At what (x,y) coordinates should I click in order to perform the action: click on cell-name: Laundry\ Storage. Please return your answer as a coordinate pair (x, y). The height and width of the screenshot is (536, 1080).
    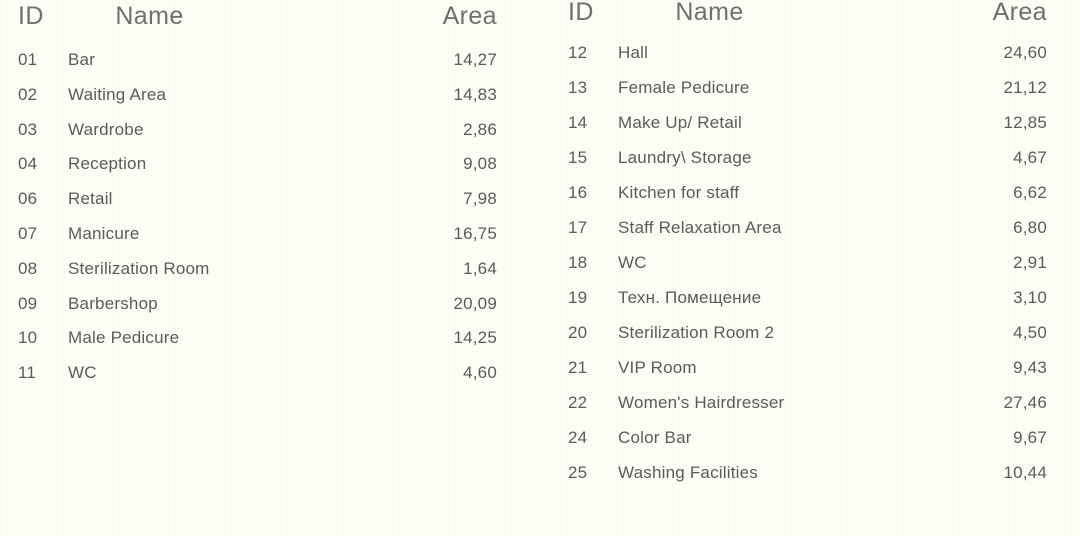
    Looking at the image, I should click on (685, 157).